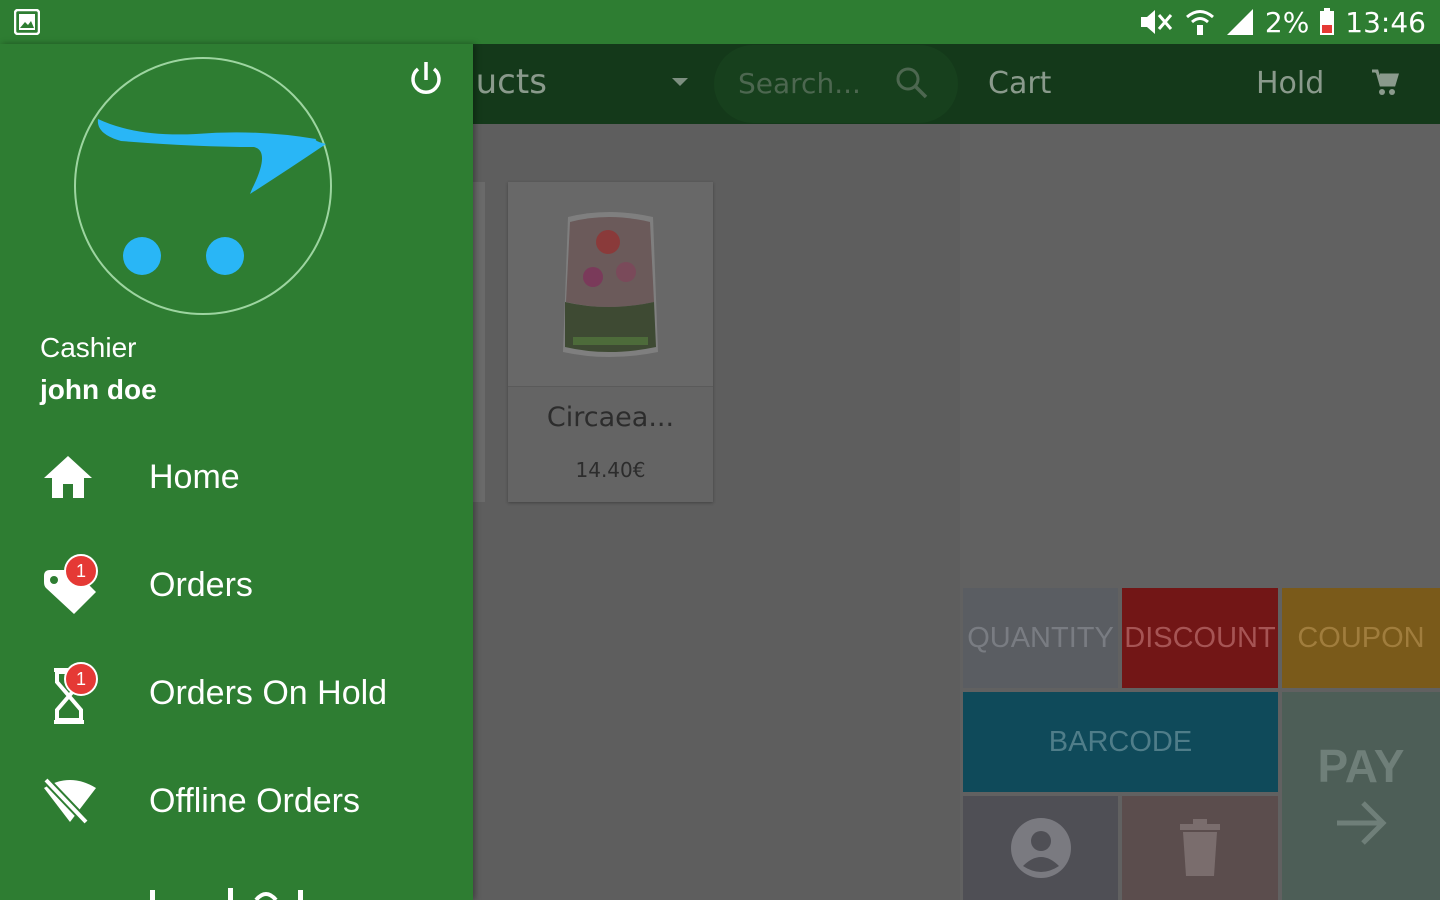 This screenshot has height=900, width=1440. I want to click on chevron-down-icon, so click(680, 82).